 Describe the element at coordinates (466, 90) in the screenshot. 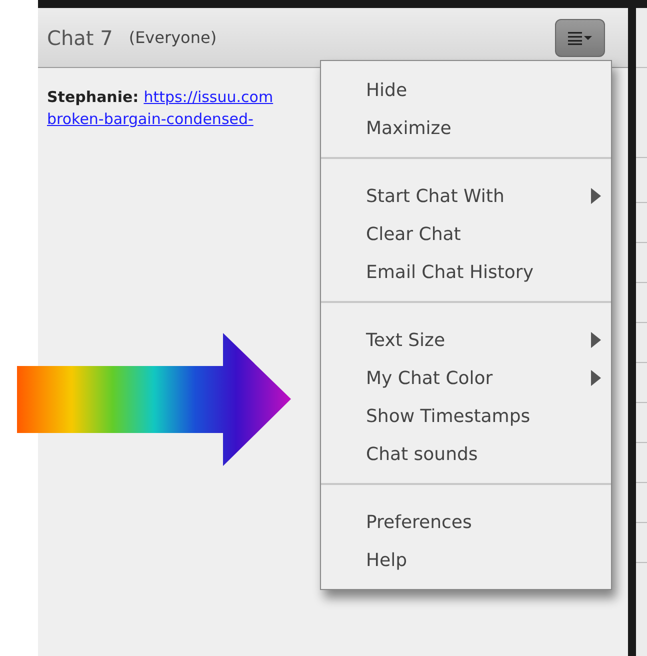

I see `menu-item: Hide` at that location.